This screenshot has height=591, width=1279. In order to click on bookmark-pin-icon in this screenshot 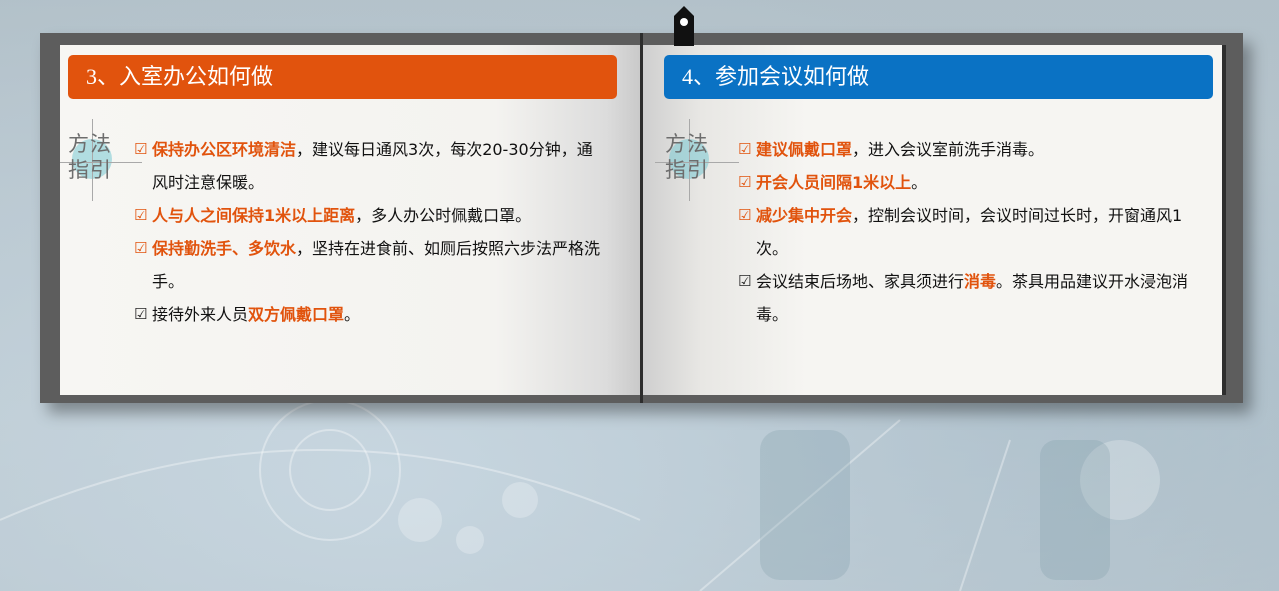, I will do `click(684, 26)`.